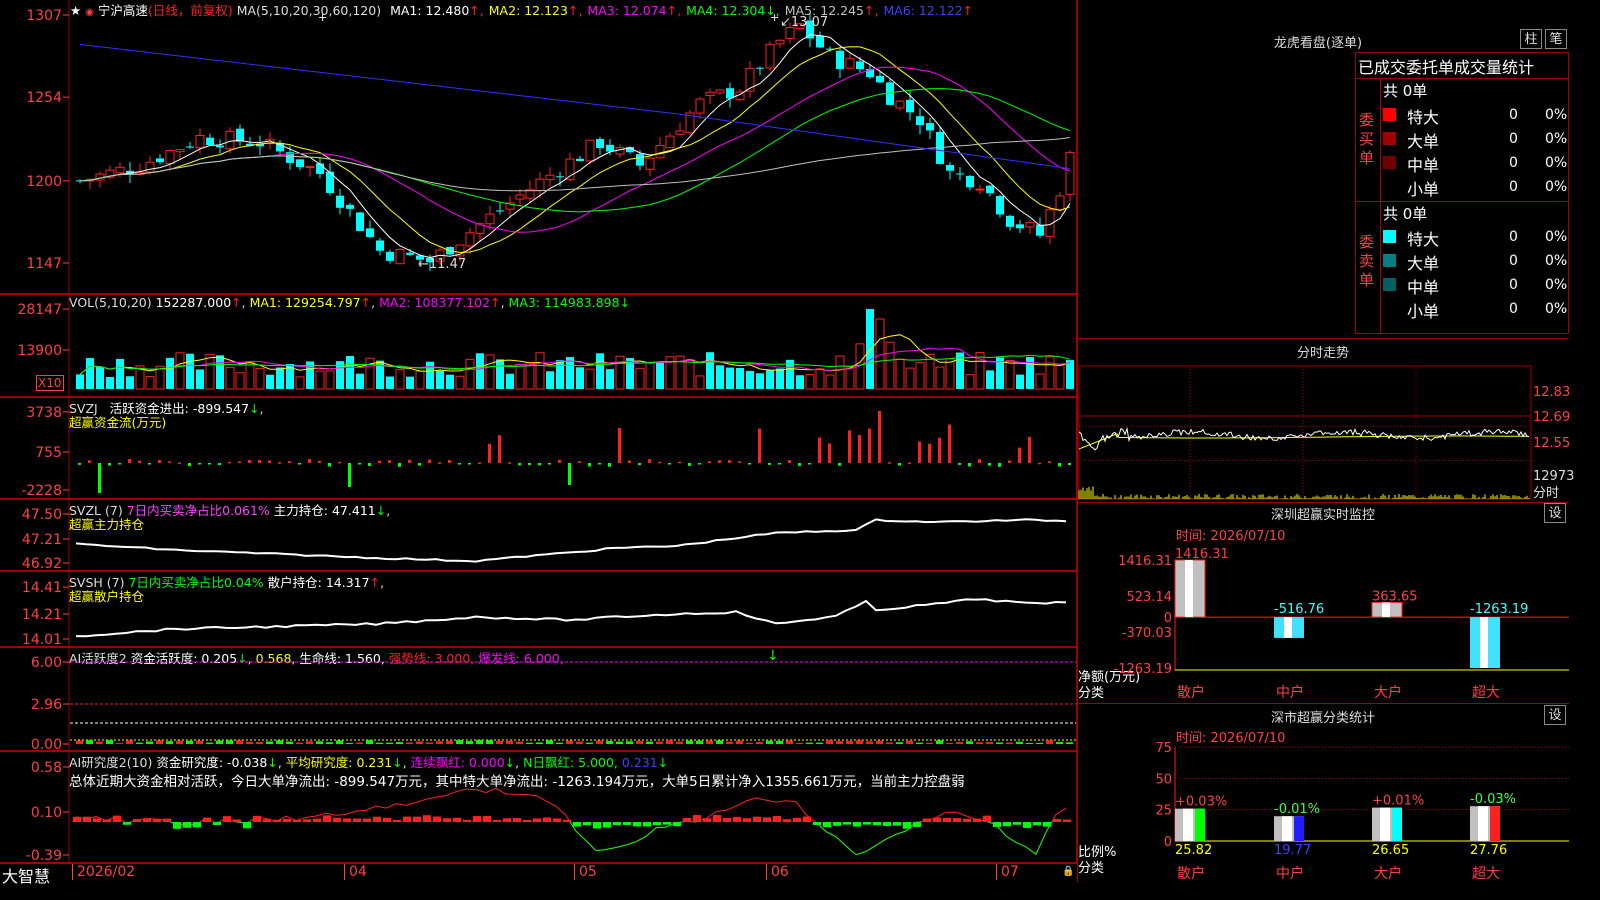 Image resolution: width=1600 pixels, height=900 pixels. I want to click on column-mode-button: 柱, so click(1531, 39).